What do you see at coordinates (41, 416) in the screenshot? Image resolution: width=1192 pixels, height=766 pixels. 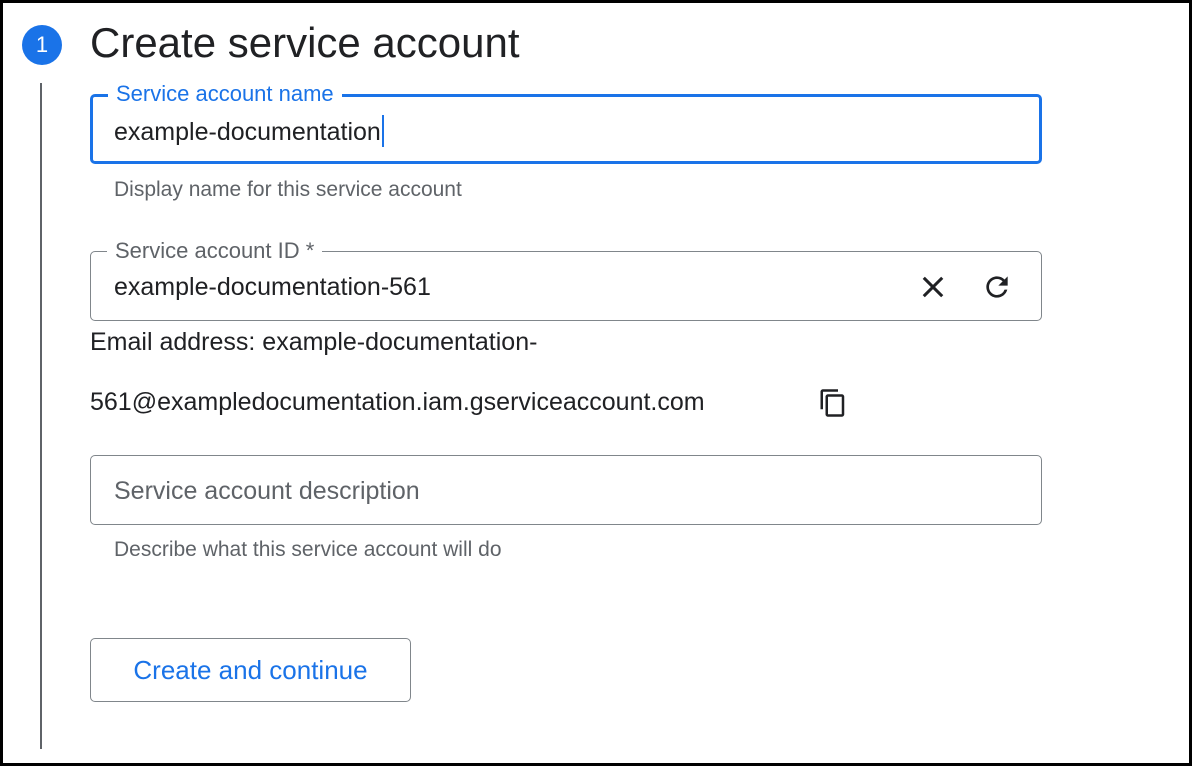 I see `step-connector-line` at bounding box center [41, 416].